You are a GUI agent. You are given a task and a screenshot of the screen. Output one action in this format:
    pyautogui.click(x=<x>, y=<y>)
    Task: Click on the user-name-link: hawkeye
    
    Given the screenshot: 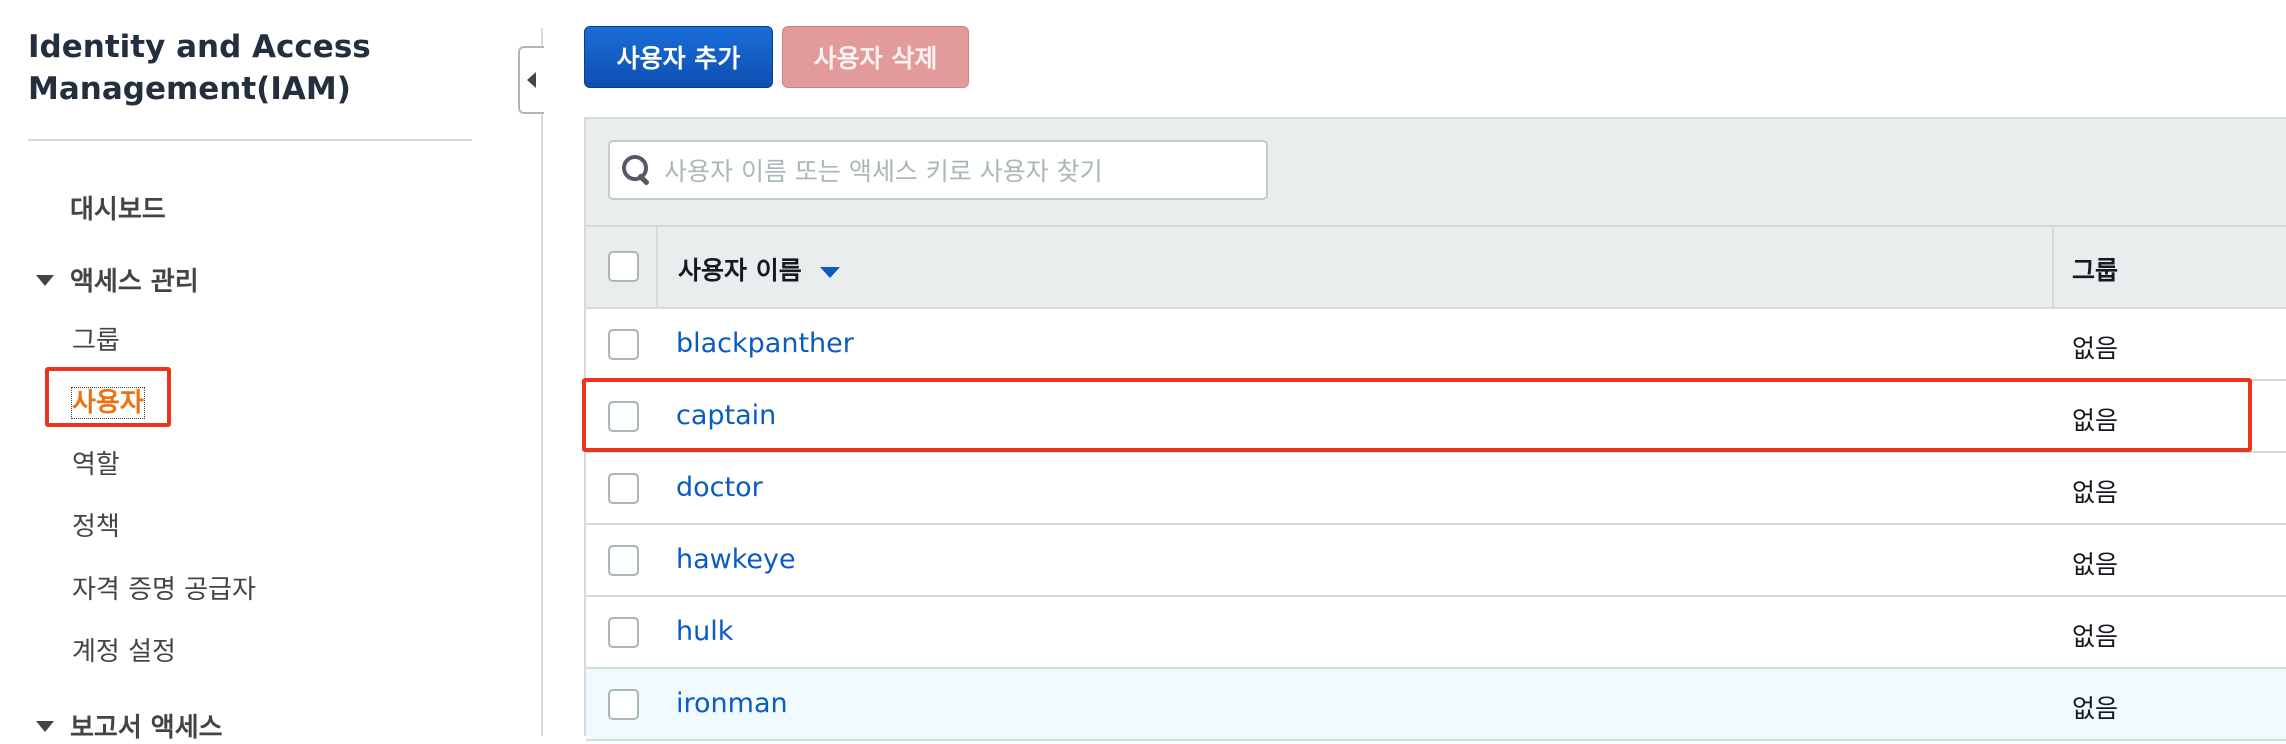 What is the action you would take?
    pyautogui.click(x=736, y=559)
    